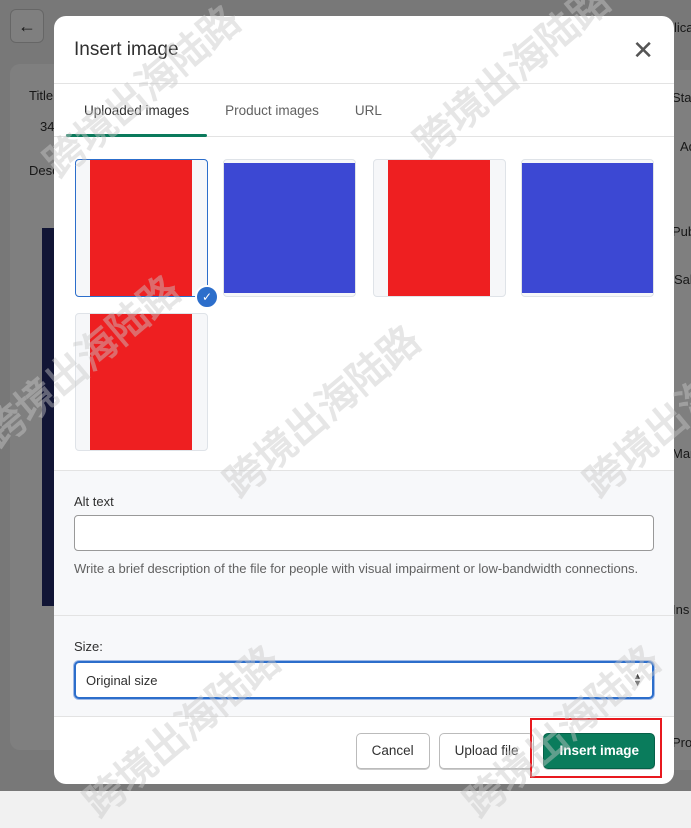 The image size is (691, 828). What do you see at coordinates (94, 501) in the screenshot?
I see `alt-text-label: Alt text` at bounding box center [94, 501].